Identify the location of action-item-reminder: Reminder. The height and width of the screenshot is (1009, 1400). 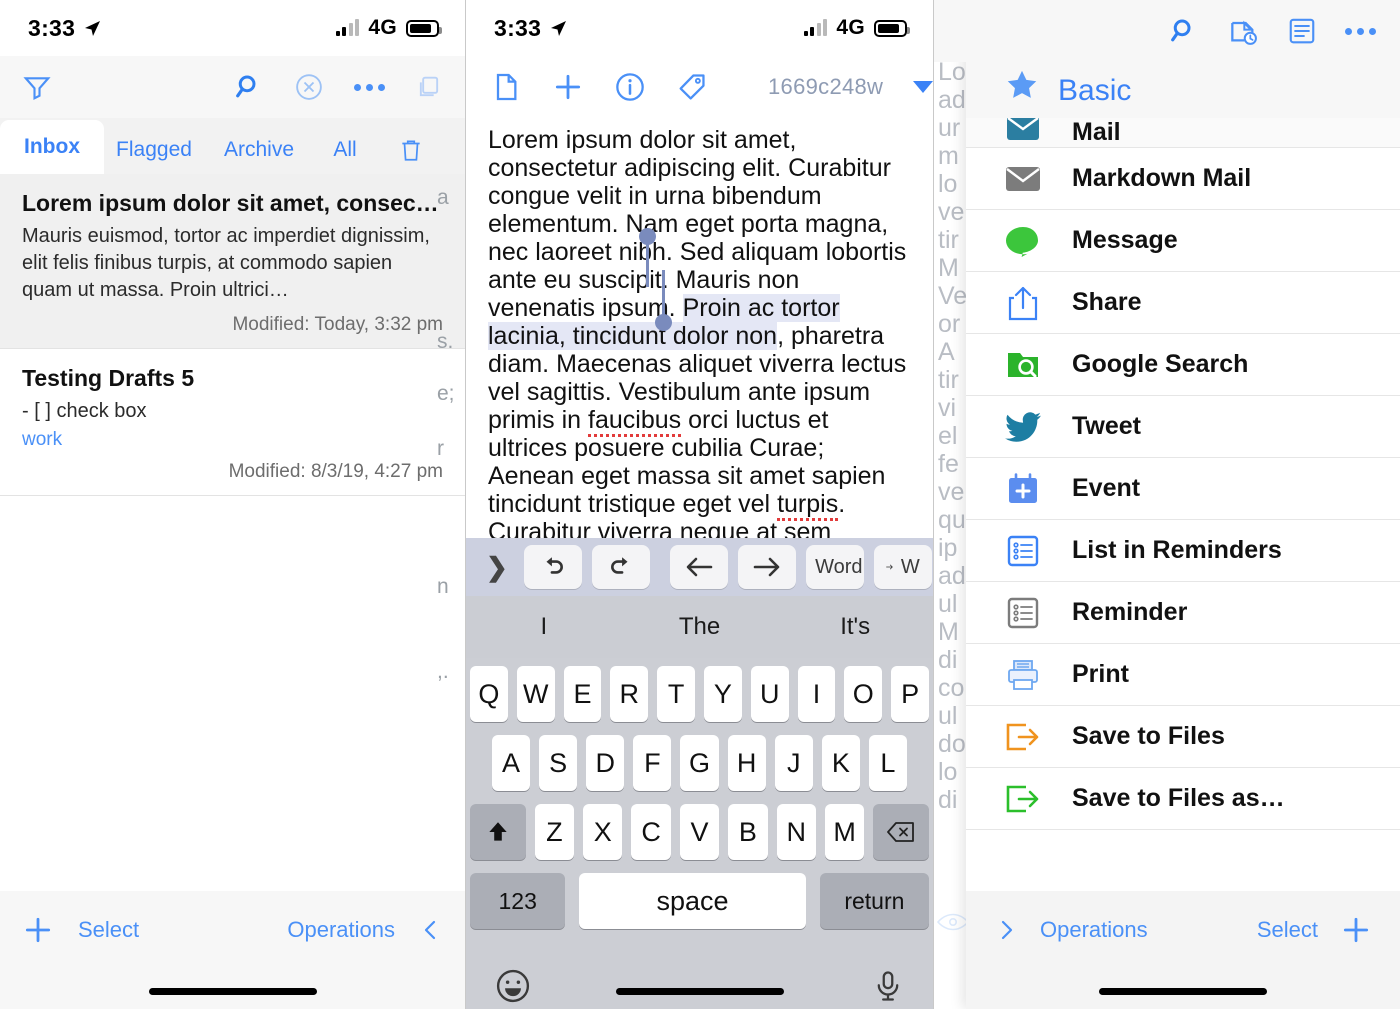
(1183, 613).